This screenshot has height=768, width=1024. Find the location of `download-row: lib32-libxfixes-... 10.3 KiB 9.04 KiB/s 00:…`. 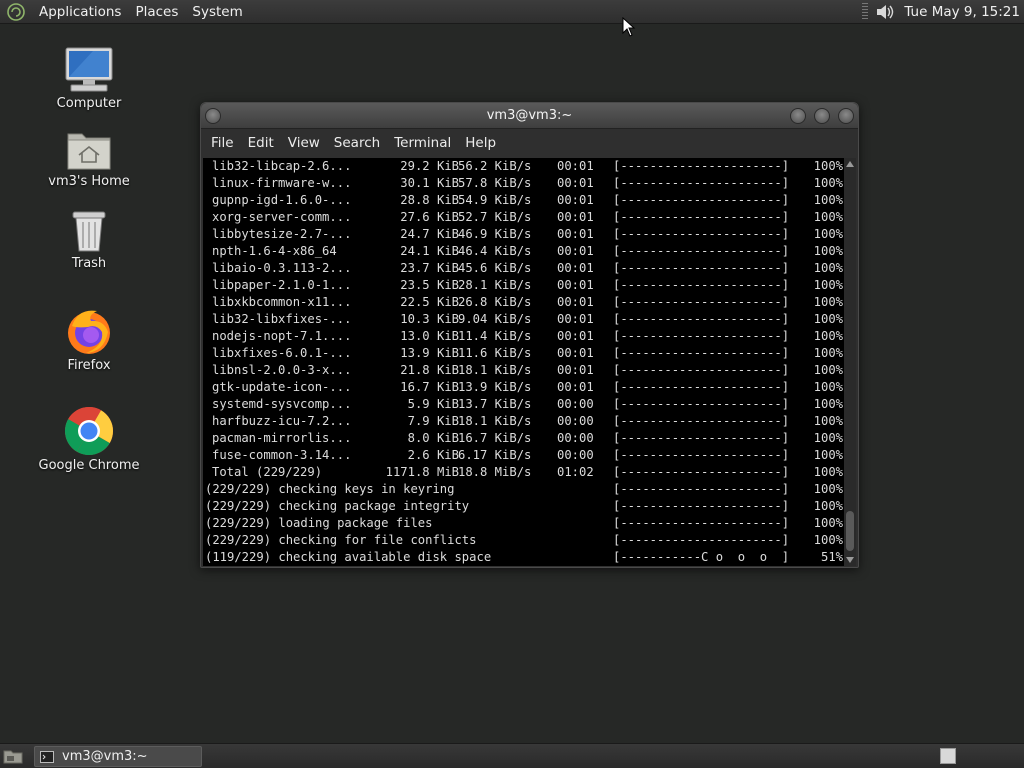

download-row: lib32-libxfixes-... 10.3 KiB 9.04 KiB/s 00:… is located at coordinates (524, 319).